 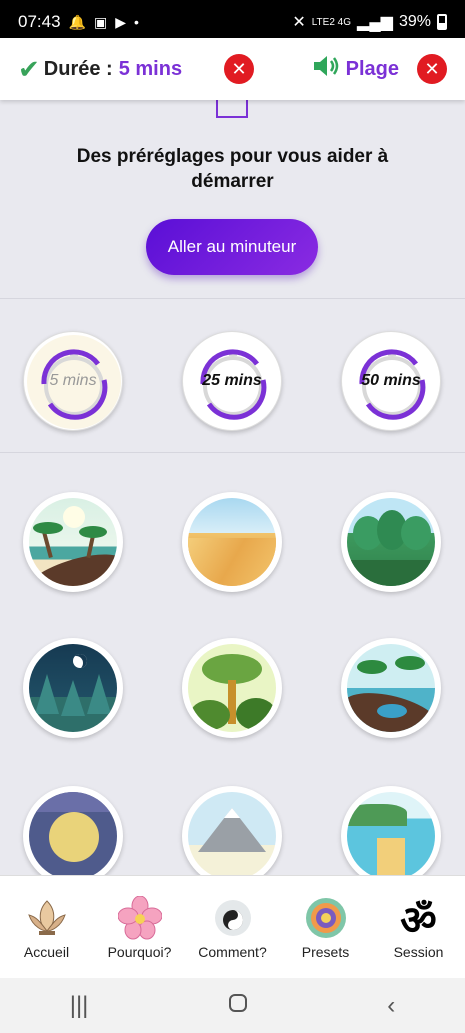 I want to click on lotus-icon, so click(x=47, y=918).